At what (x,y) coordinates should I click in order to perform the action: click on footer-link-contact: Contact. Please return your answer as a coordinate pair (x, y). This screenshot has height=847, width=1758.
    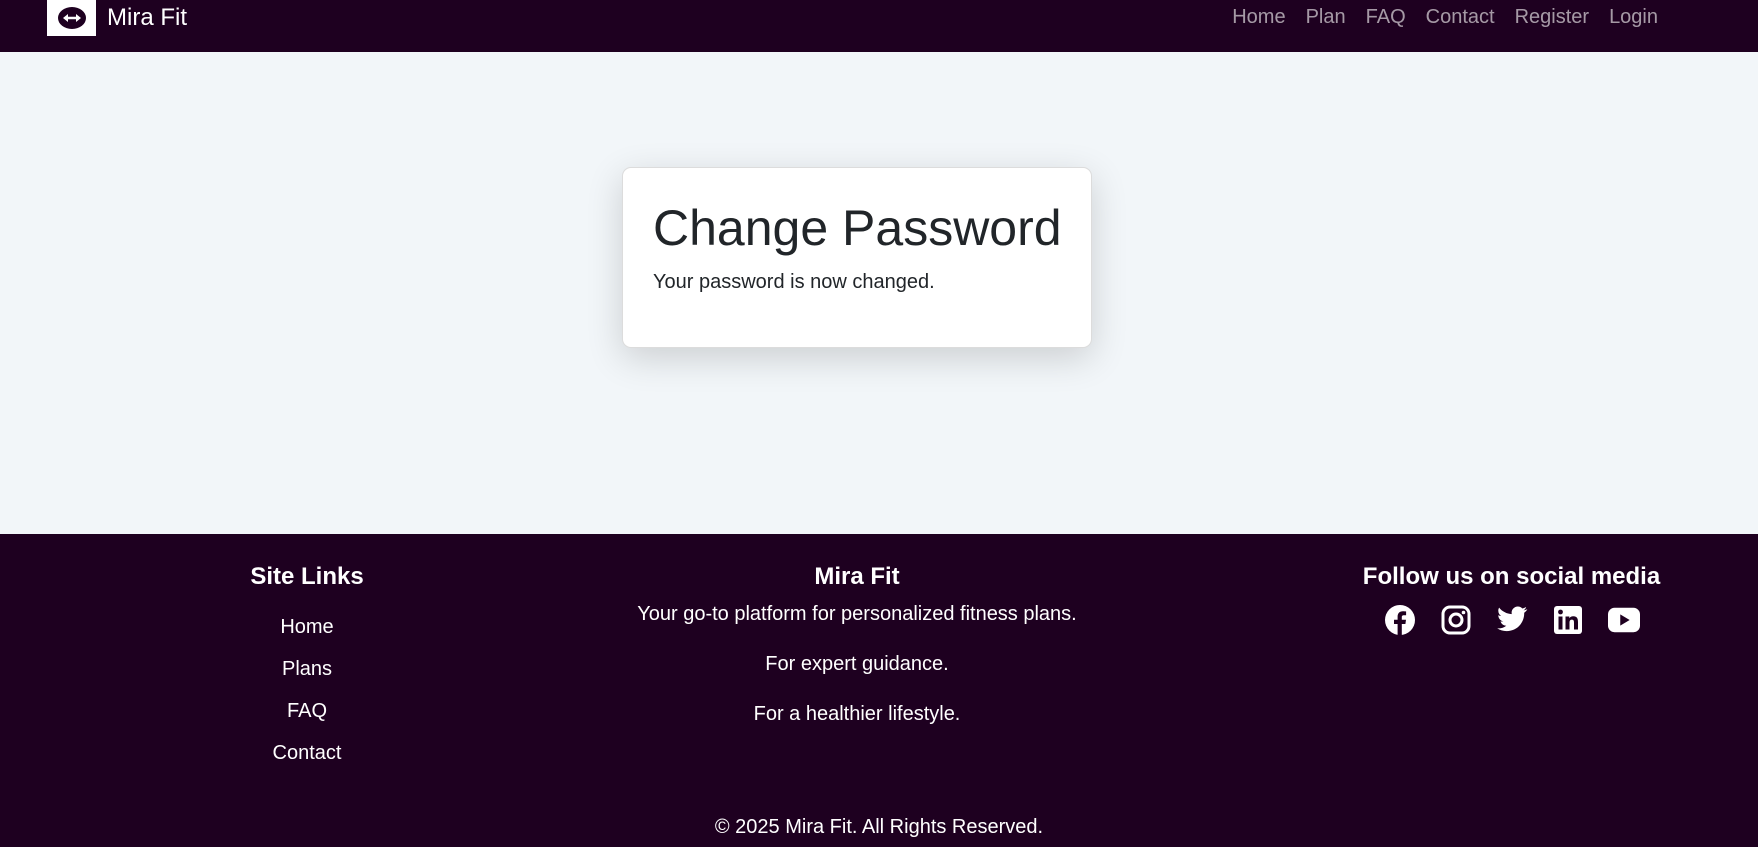
    Looking at the image, I should click on (307, 753).